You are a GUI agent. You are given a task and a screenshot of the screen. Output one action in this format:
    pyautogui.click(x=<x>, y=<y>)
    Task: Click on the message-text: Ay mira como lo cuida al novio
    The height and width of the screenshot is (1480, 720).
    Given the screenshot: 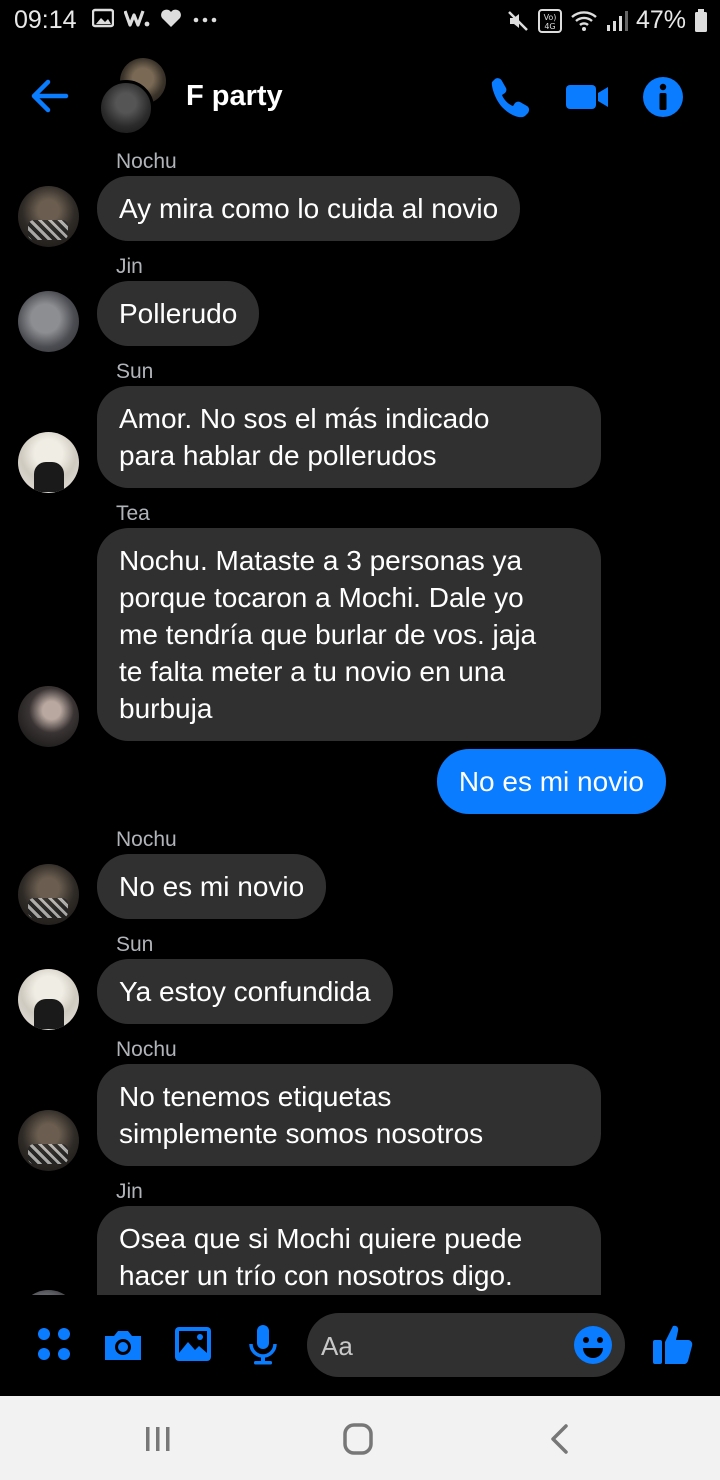 What is the action you would take?
    pyautogui.click(x=309, y=208)
    